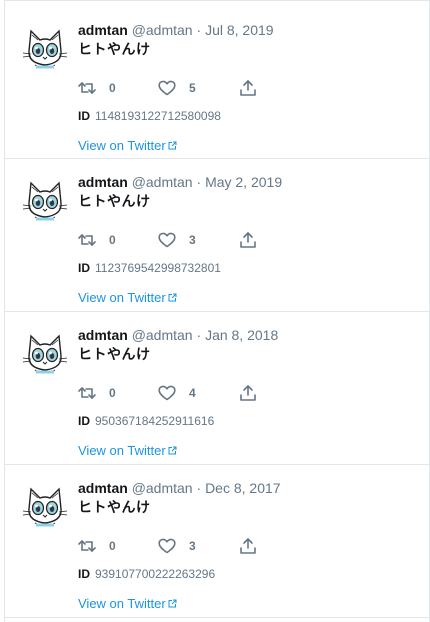  I want to click on tweet-id-value: 1123769542998732801, so click(158, 268).